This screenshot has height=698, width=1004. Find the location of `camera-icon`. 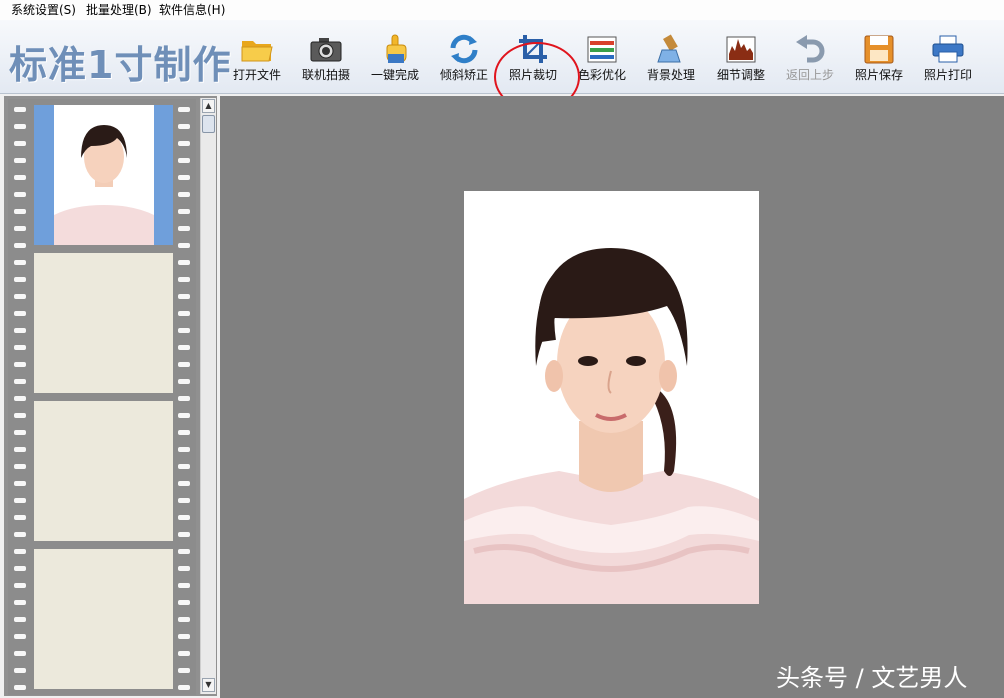

camera-icon is located at coordinates (326, 50).